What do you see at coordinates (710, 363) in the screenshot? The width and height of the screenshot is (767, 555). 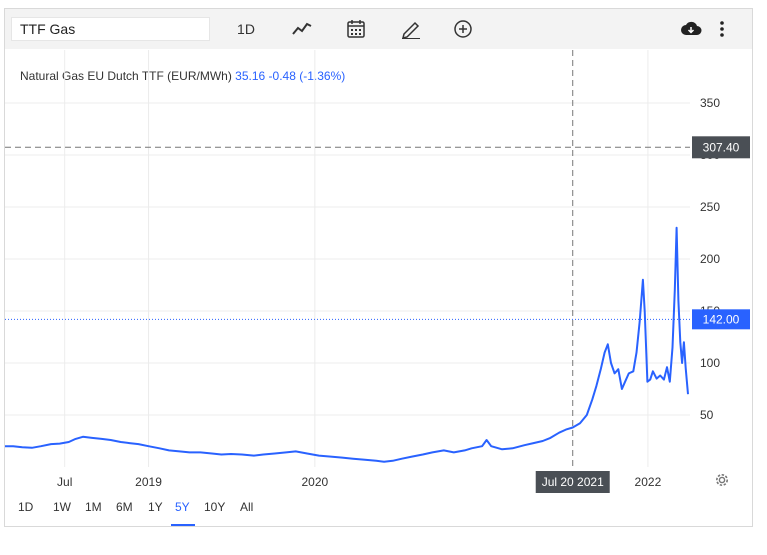 I see `y-tick-label: 100` at bounding box center [710, 363].